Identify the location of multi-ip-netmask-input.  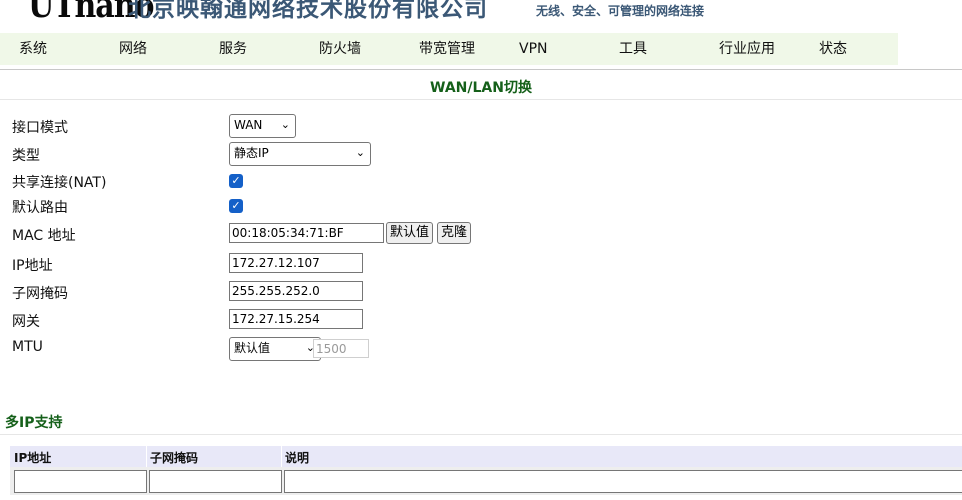
(215, 481).